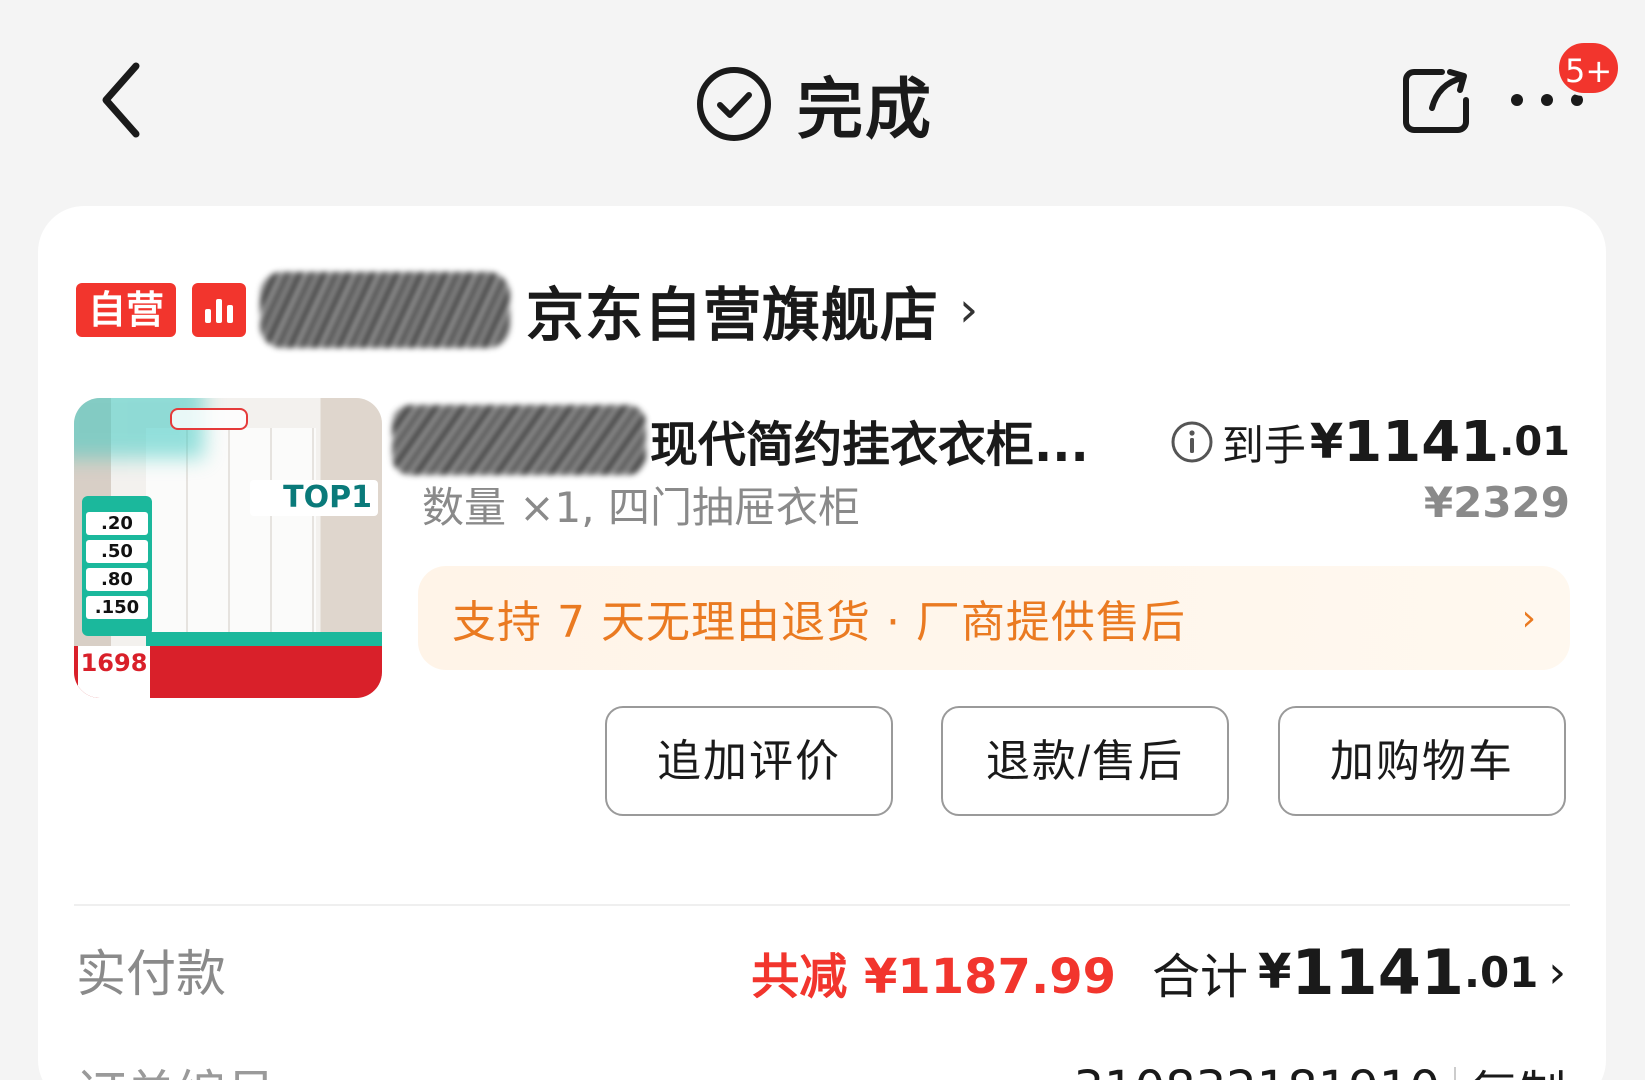  I want to click on store-row: 自营 京东自营旗舰店 ›, so click(527, 310).